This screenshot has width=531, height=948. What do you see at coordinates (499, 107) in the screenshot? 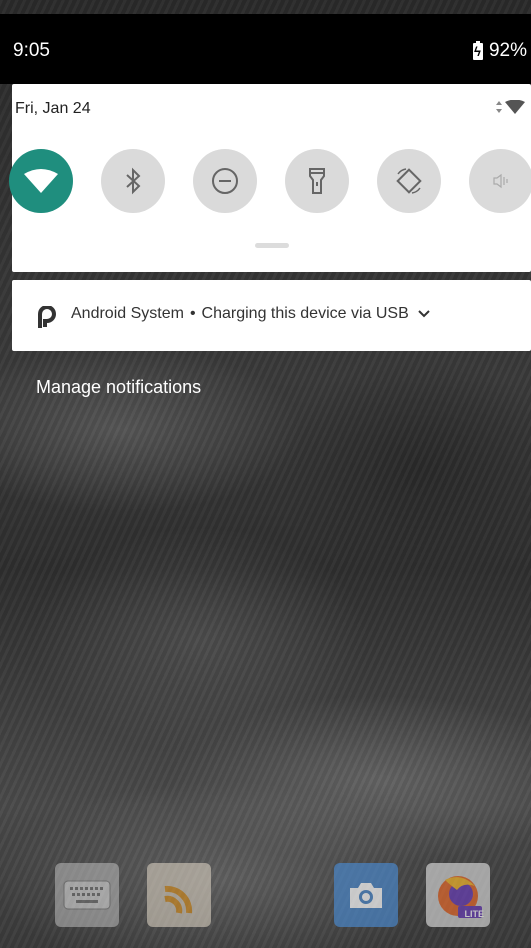
I see `data-activity-icon` at bounding box center [499, 107].